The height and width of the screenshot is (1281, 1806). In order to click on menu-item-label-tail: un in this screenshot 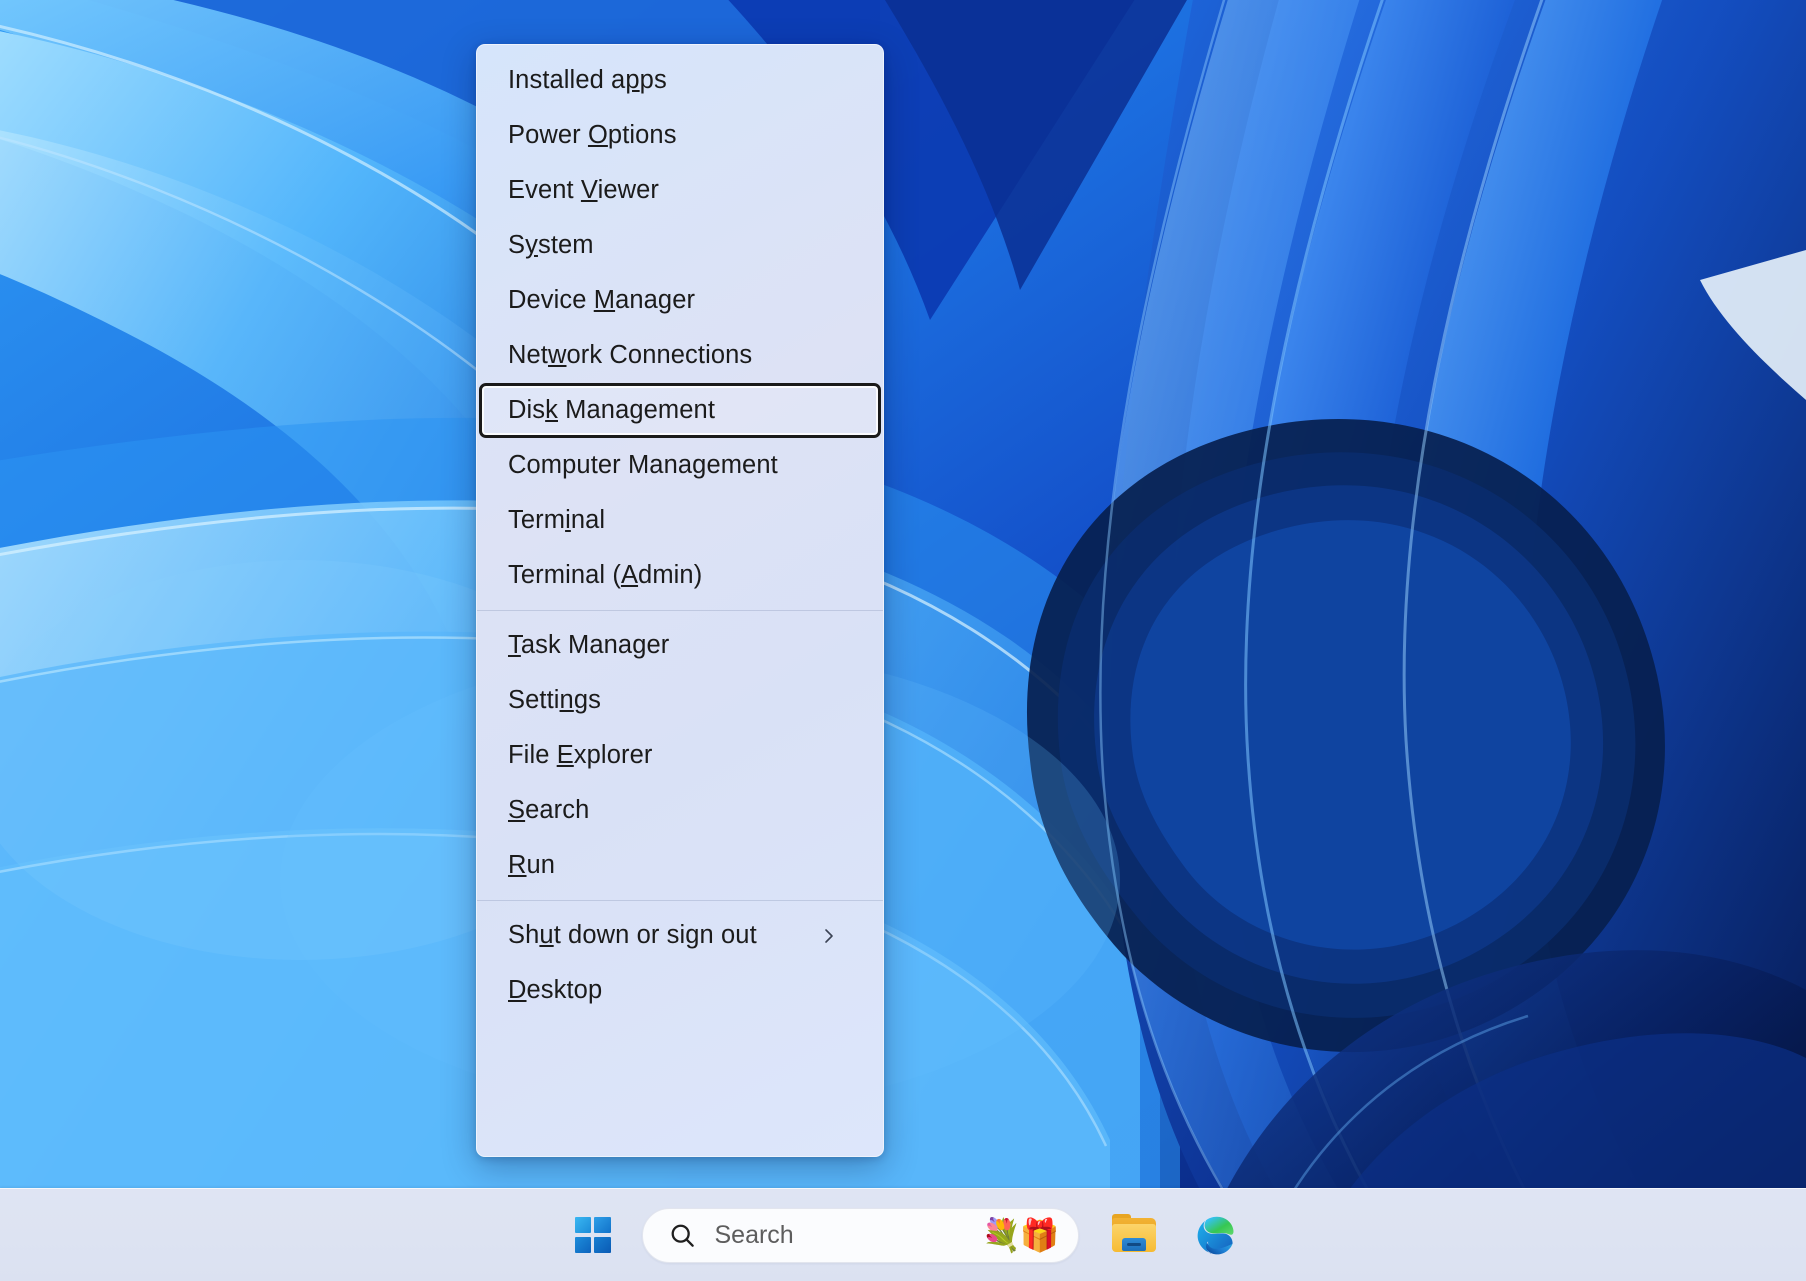, I will do `click(541, 865)`.